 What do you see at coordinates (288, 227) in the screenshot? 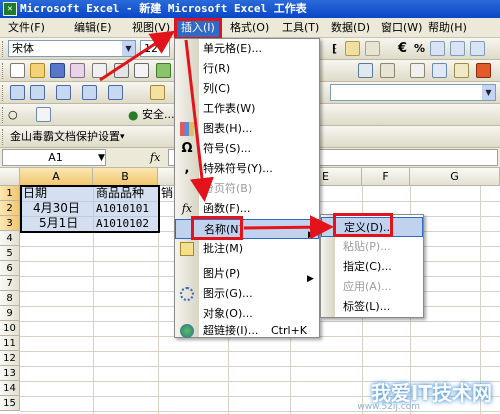
I see `arrow-to-define-item` at bounding box center [288, 227].